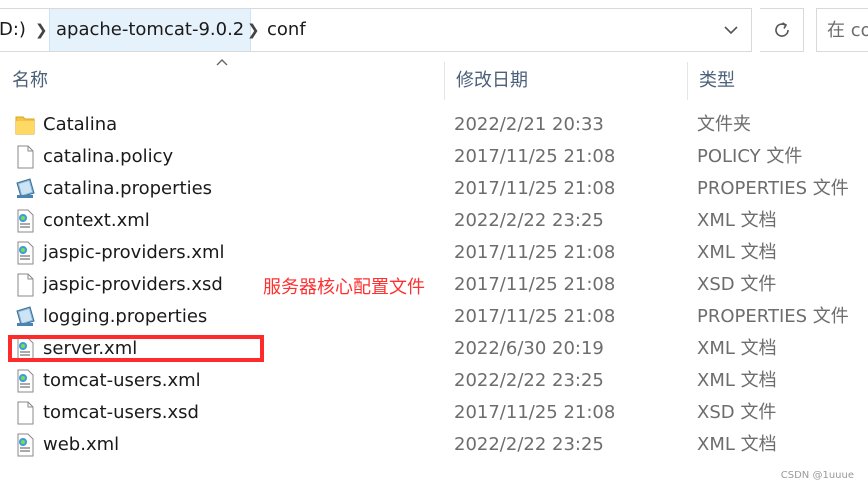 The height and width of the screenshot is (493, 868). I want to click on file-row: web.xml 2022/2/22 23:25 XML 文档, so click(434, 445).